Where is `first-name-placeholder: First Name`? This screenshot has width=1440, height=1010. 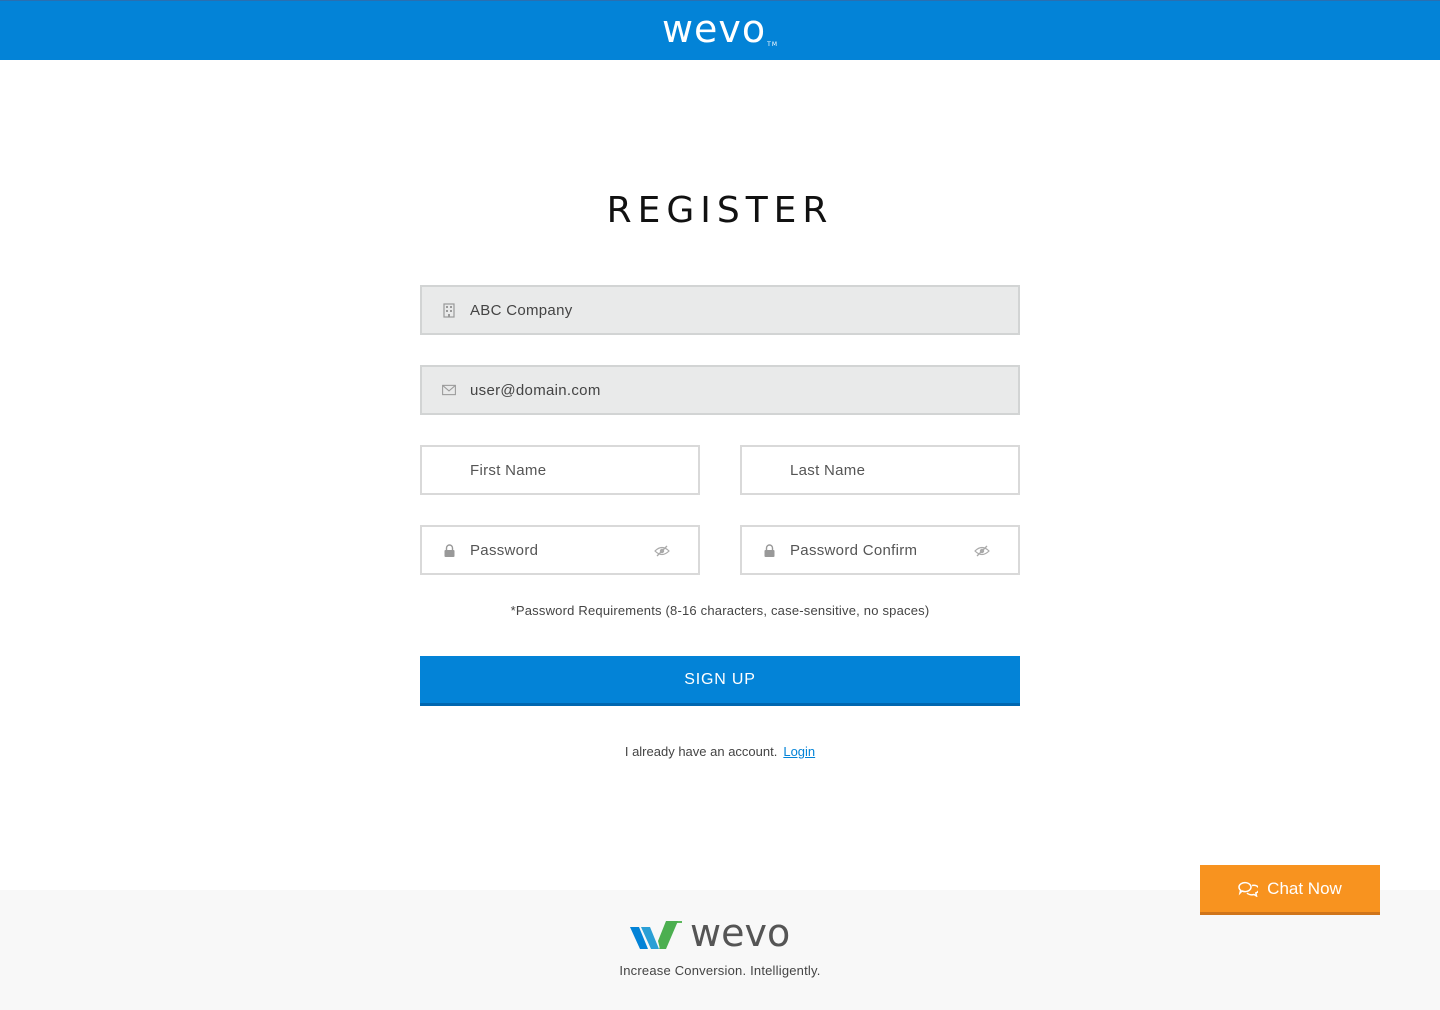
first-name-placeholder: First Name is located at coordinates (508, 470).